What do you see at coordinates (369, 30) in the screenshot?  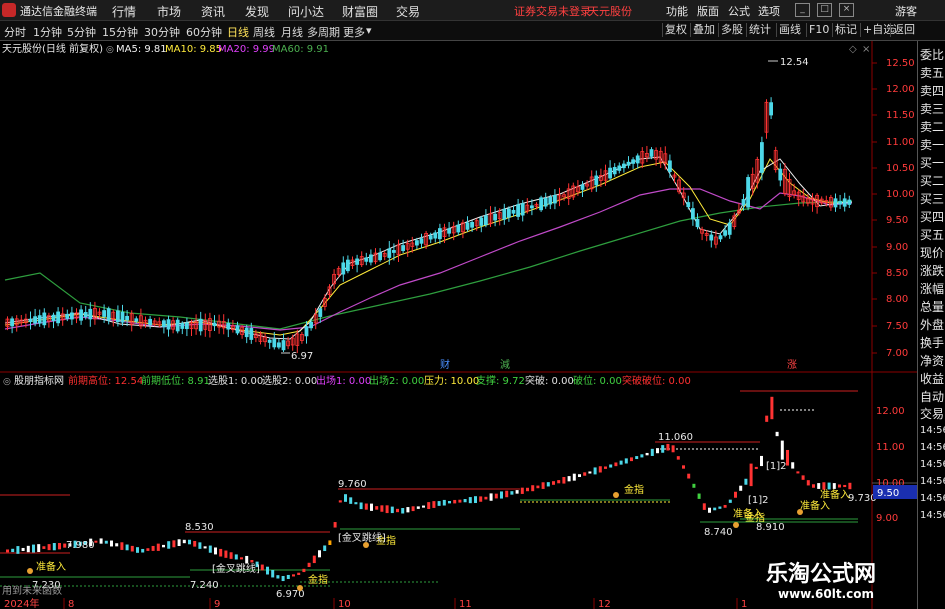 I see `period-more-dropdown-icon: ▾` at bounding box center [369, 30].